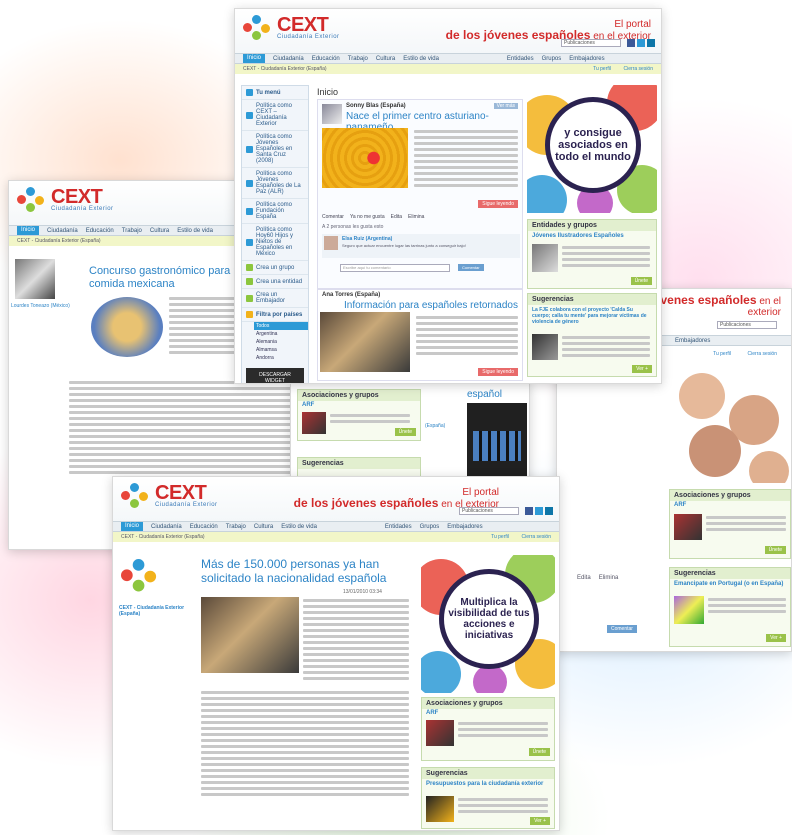 The image size is (792, 835). Describe the element at coordinates (249, 267) in the screenshot. I see `plus-icon` at that location.